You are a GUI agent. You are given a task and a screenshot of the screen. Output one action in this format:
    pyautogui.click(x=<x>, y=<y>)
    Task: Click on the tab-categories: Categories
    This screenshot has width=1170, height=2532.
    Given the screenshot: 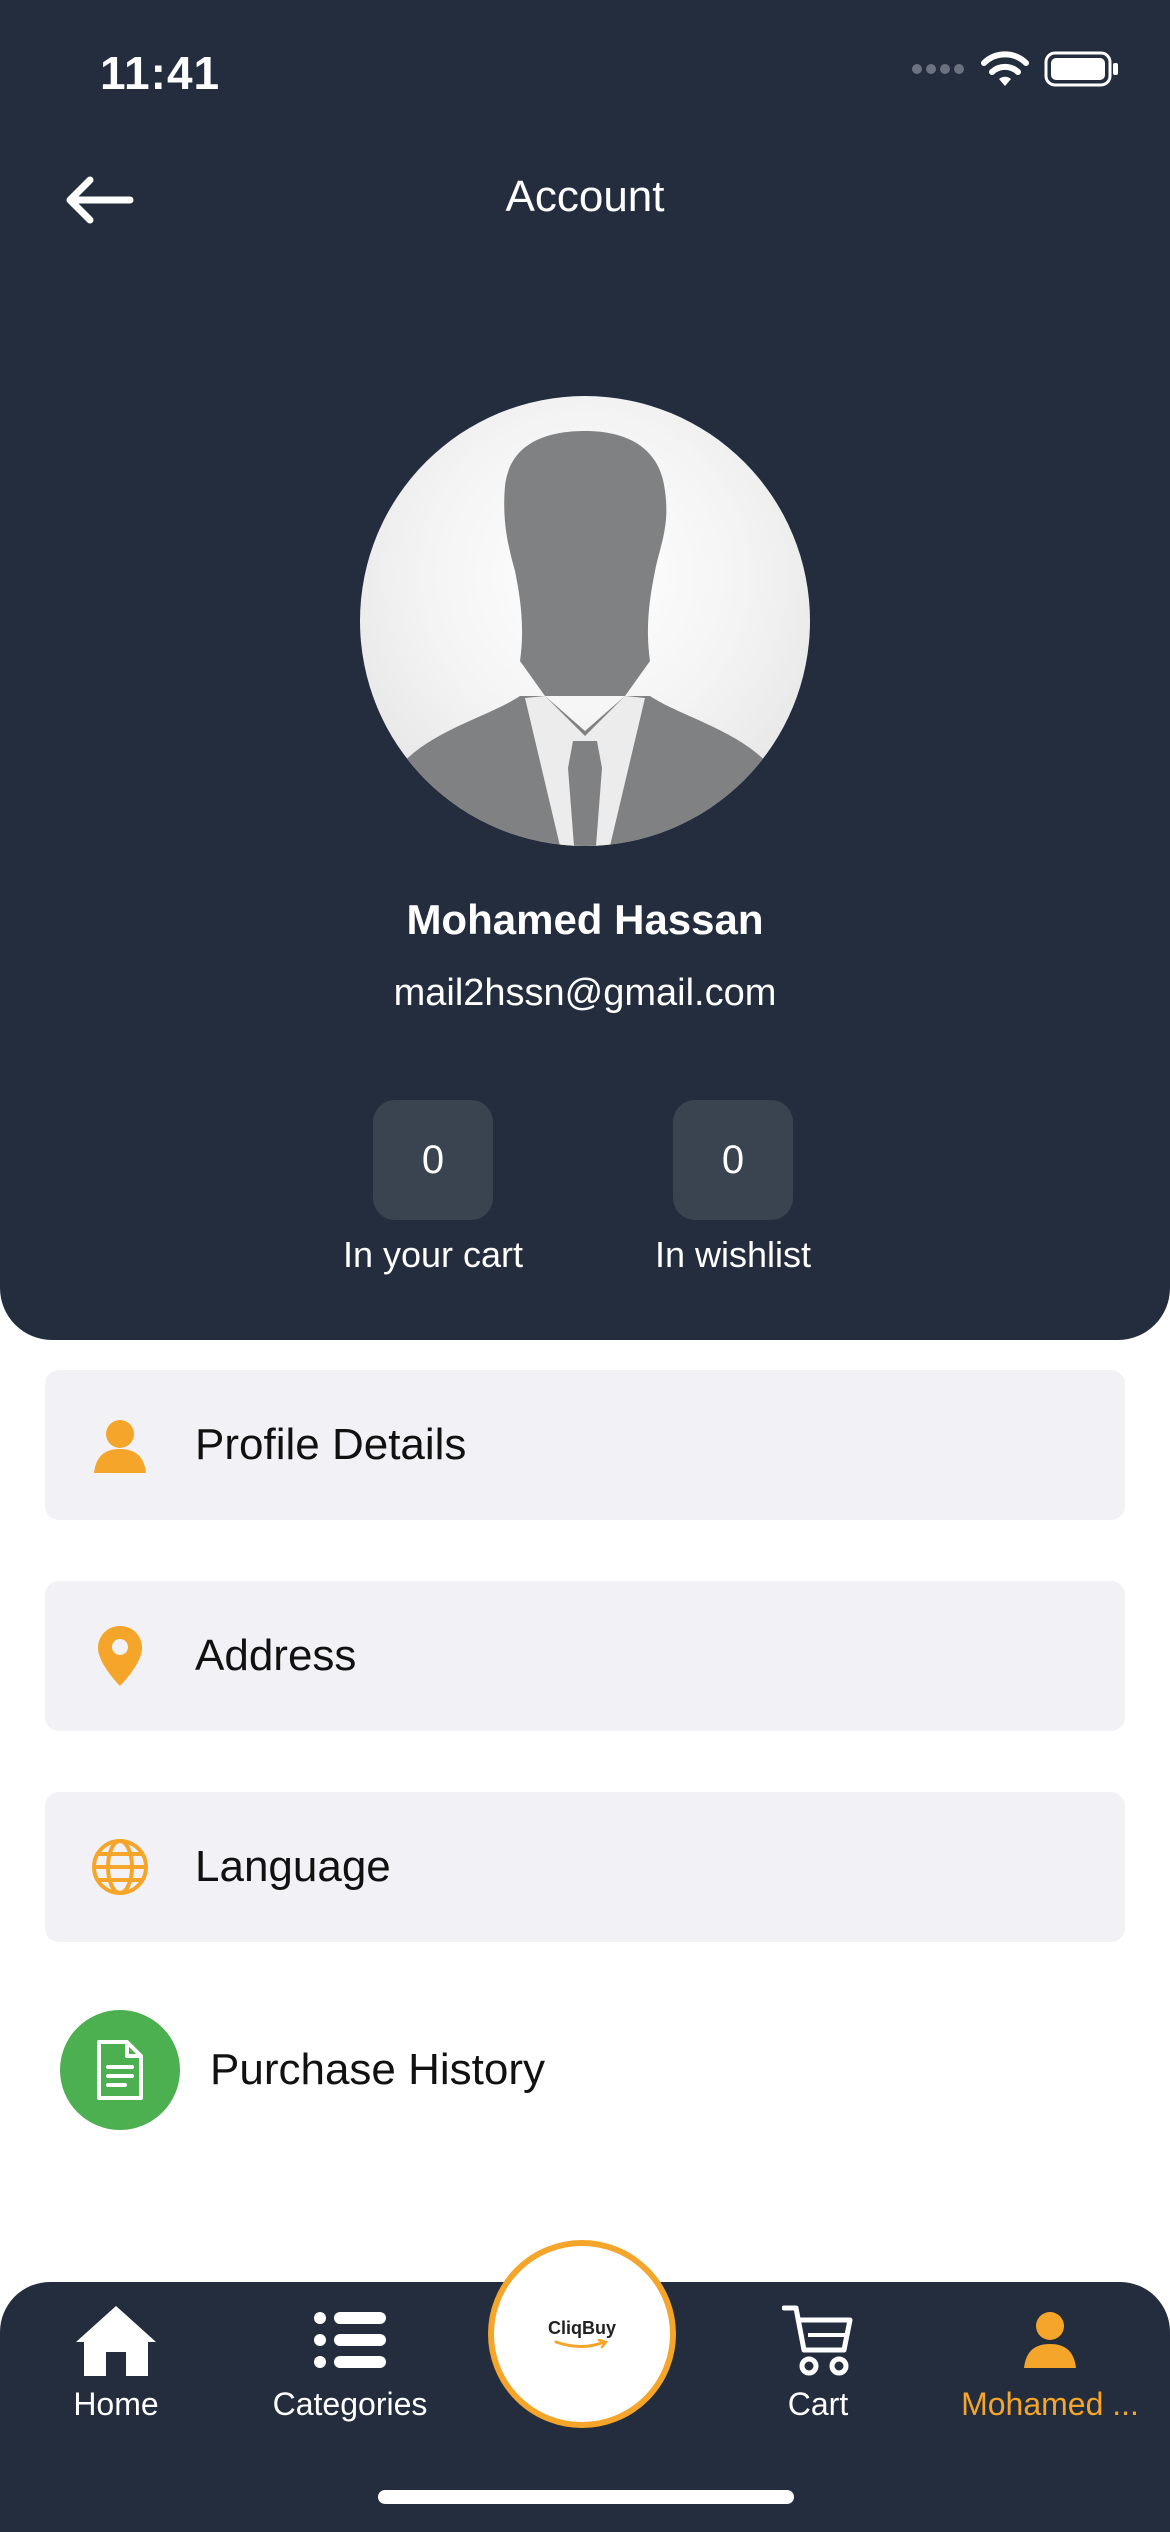 What is the action you would take?
    pyautogui.click(x=350, y=2362)
    